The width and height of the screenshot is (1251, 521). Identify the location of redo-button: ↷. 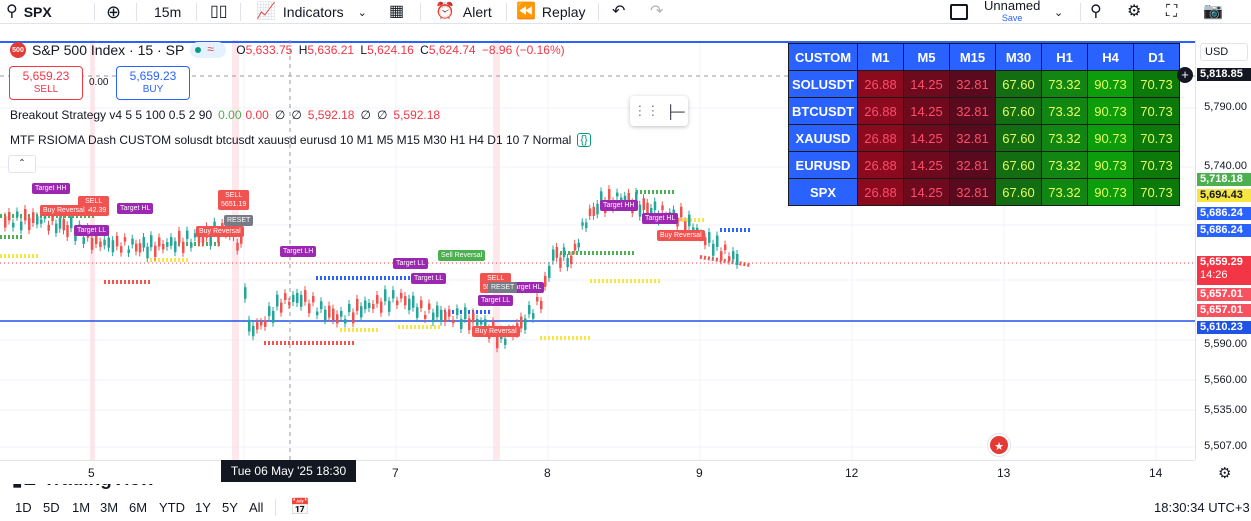
(656, 12).